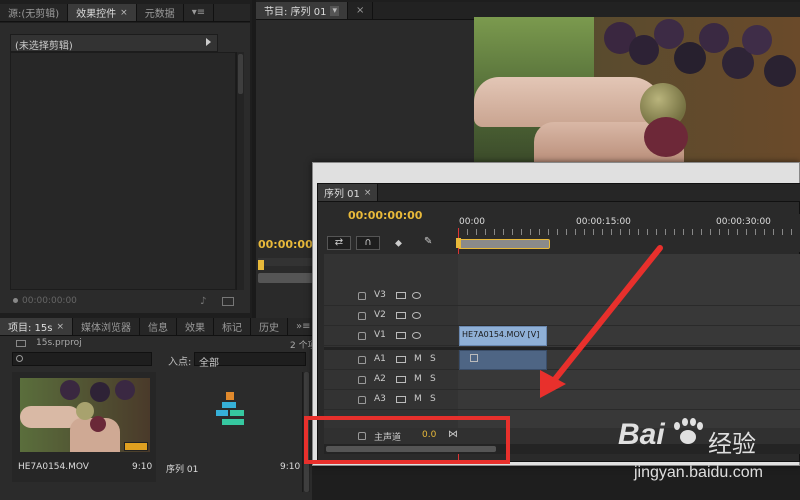 The image size is (800, 500). I want to click on video-clip-label: HE7A0154.MOV [V], so click(501, 334).